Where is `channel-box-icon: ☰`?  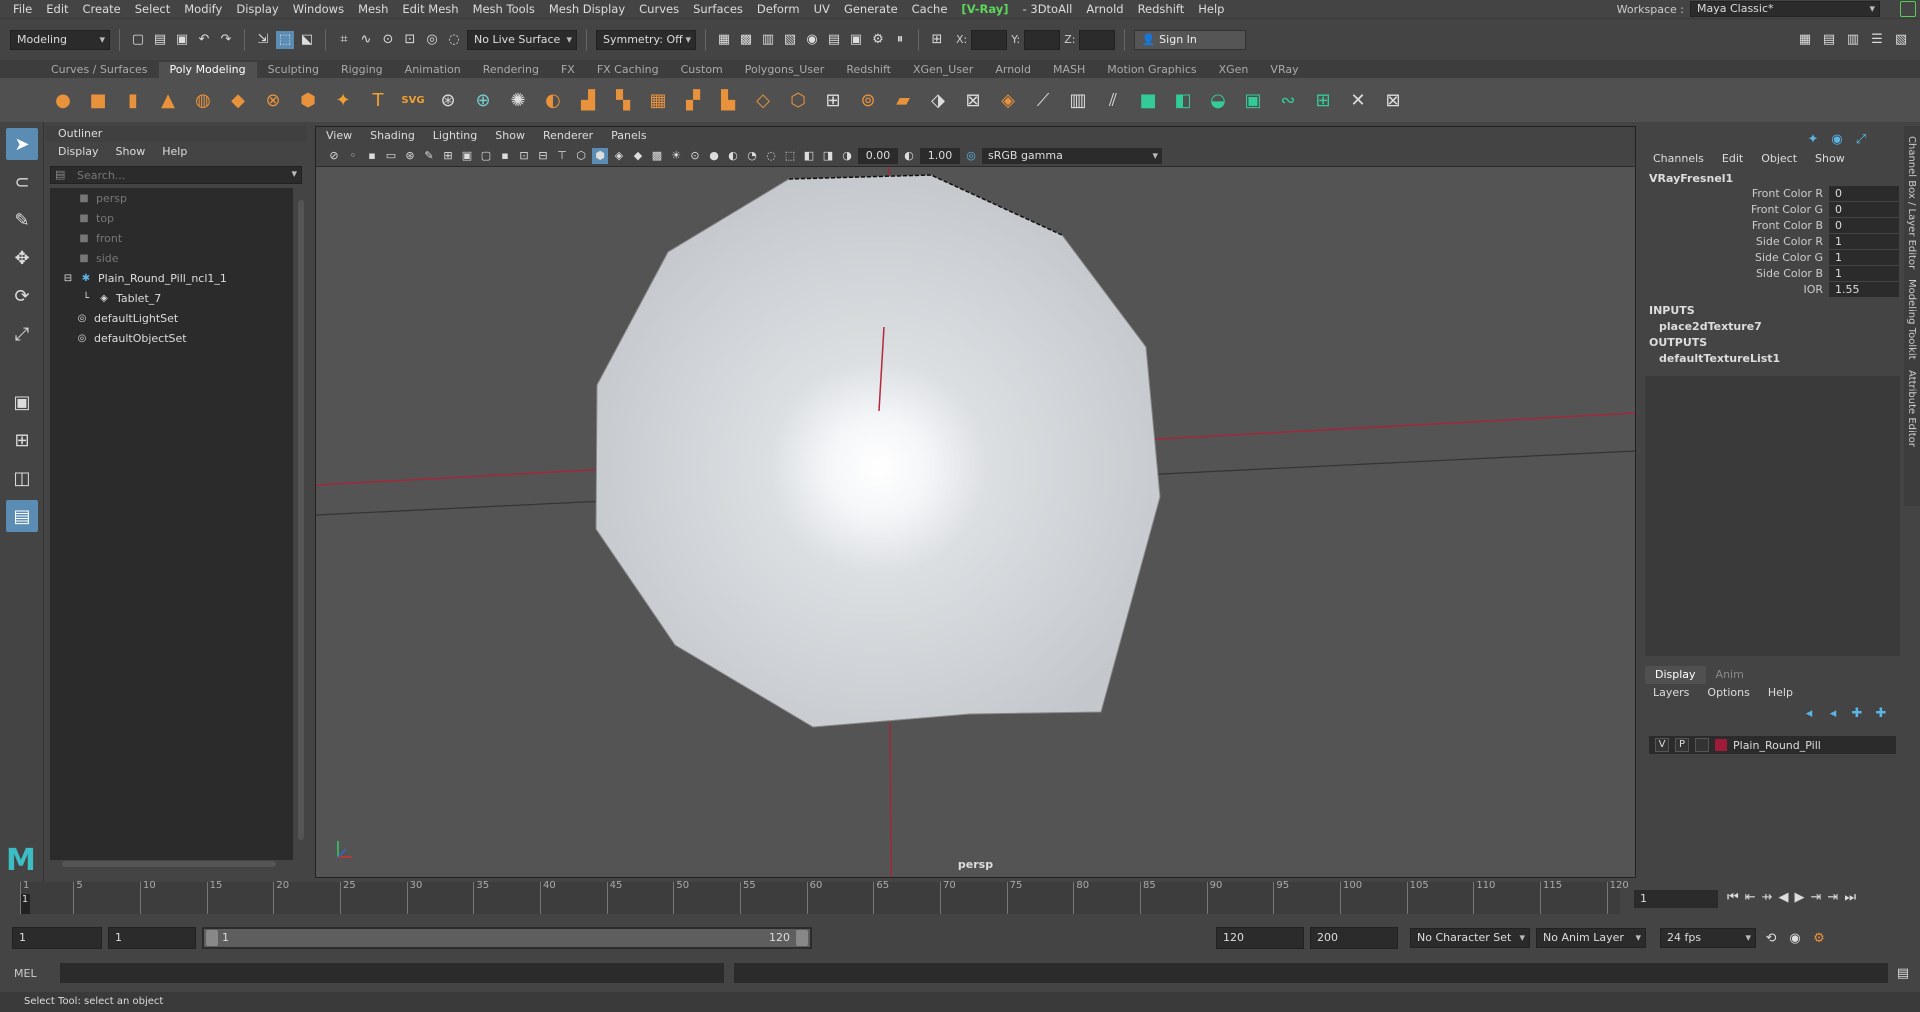 channel-box-icon: ☰ is located at coordinates (1877, 40).